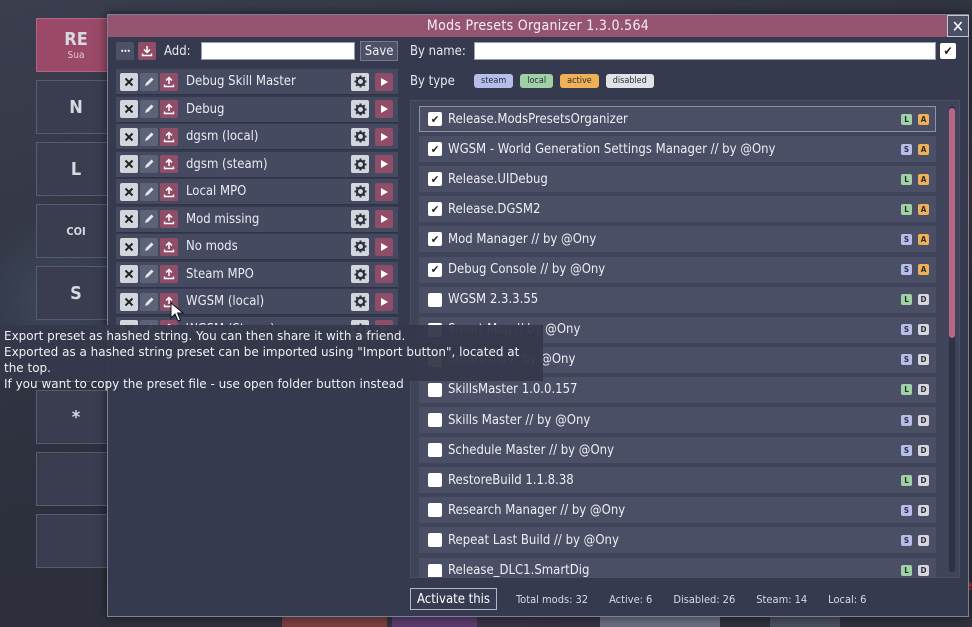  Describe the element at coordinates (948, 51) in the screenshot. I see `name-filter-checkbox: ✔` at that location.